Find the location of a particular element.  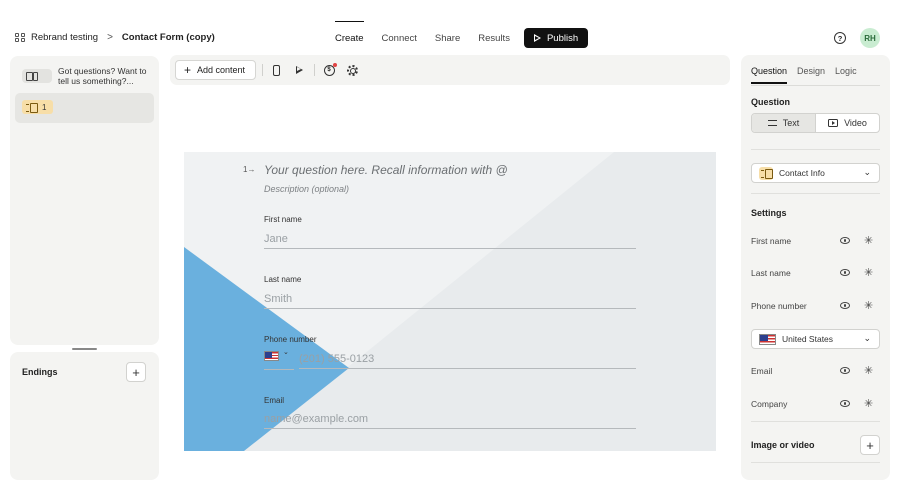

phone-icon is located at coordinates (276, 70).